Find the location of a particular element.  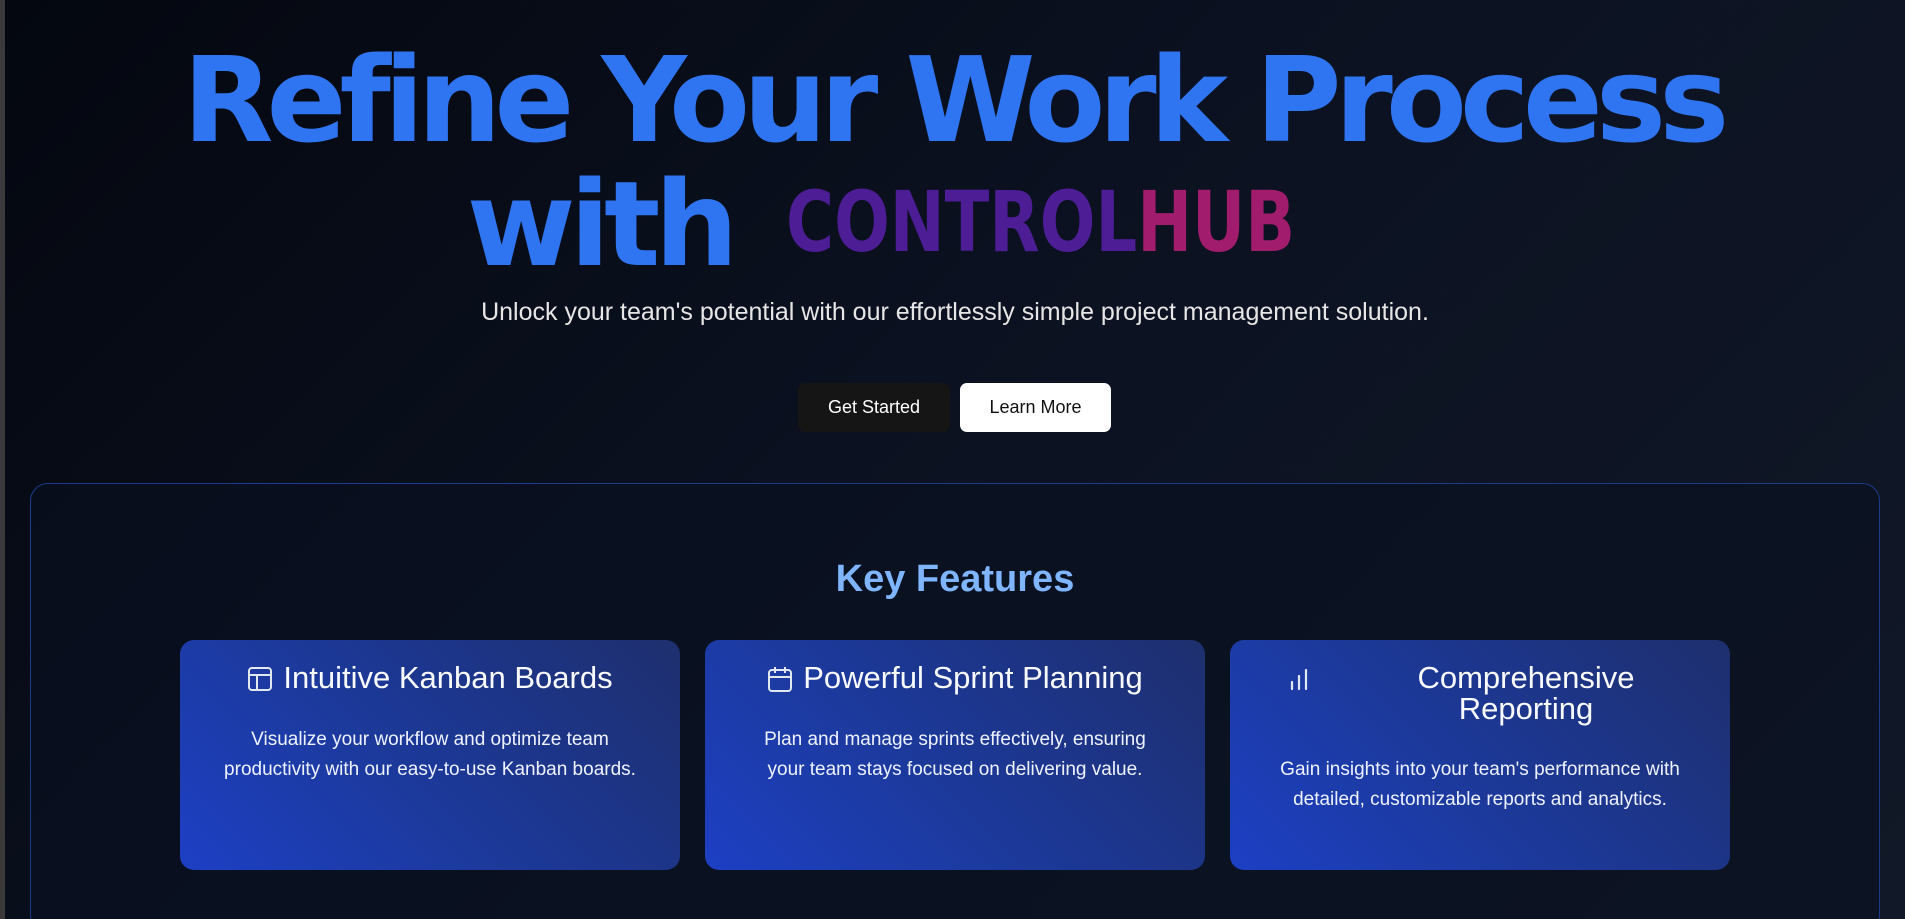

feature-card-header: Powerful Sprint Planning is located at coordinates (955, 677).